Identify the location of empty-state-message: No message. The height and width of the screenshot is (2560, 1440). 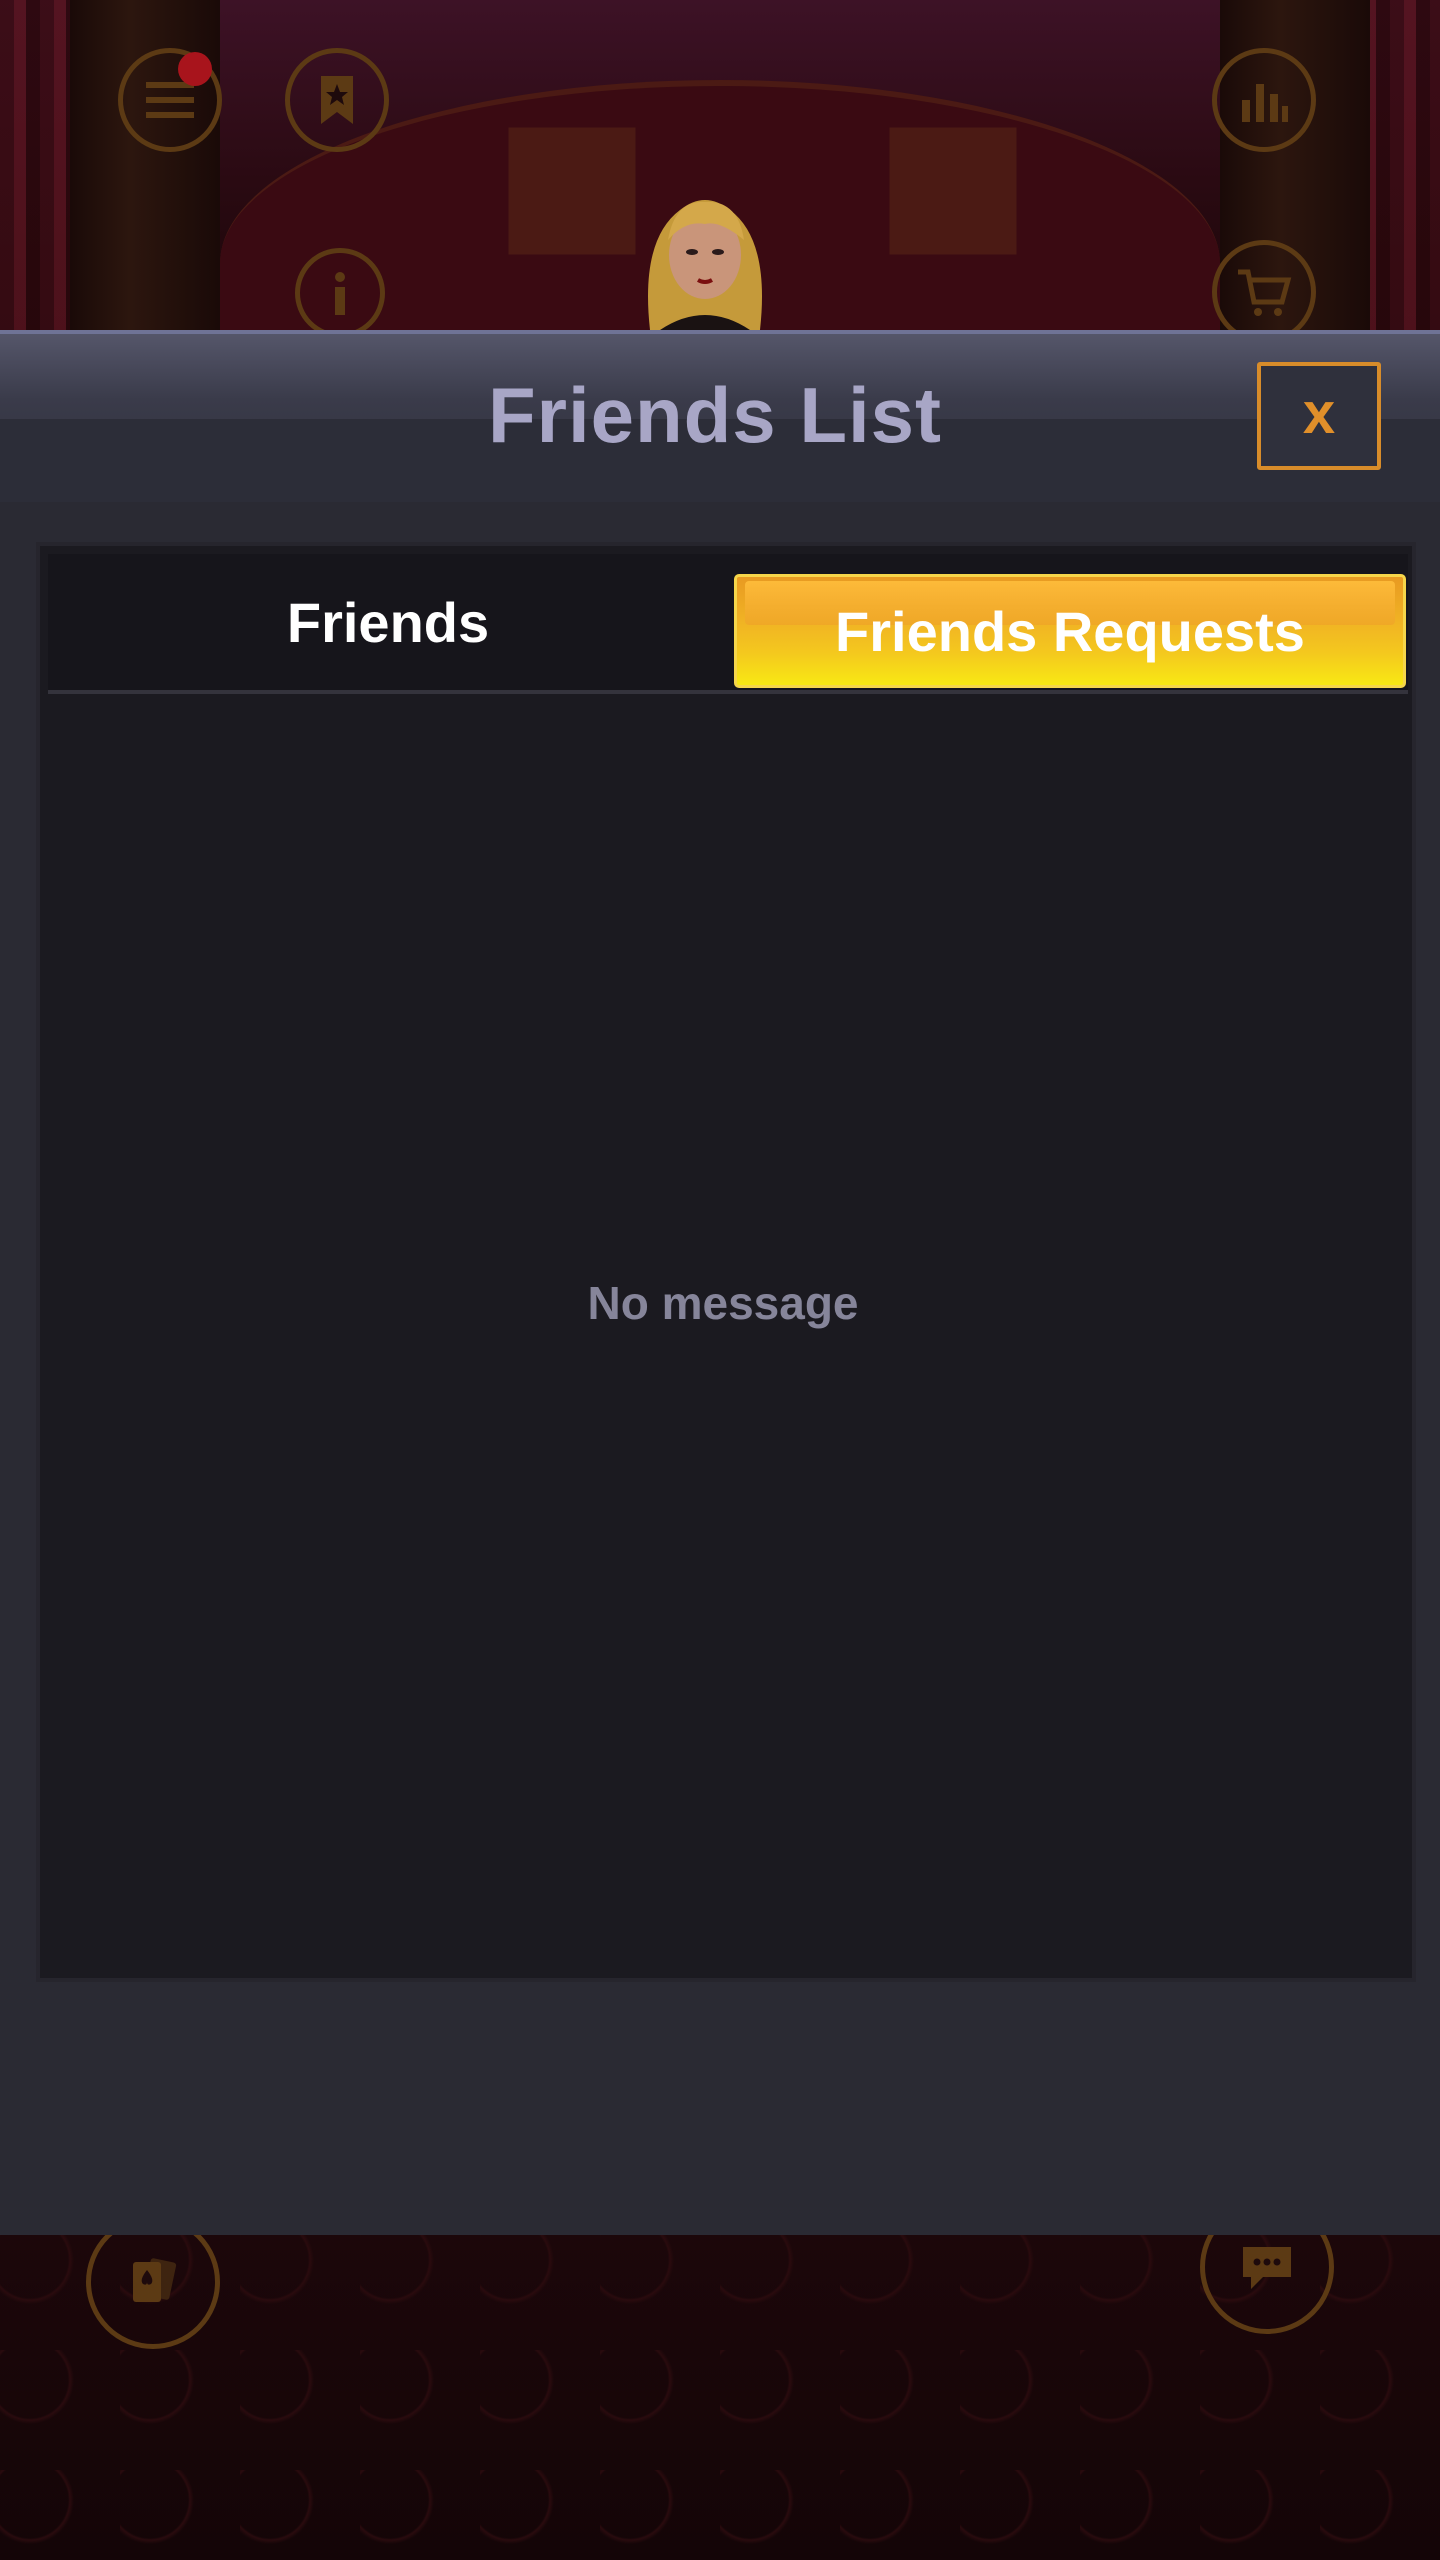
(723, 1303).